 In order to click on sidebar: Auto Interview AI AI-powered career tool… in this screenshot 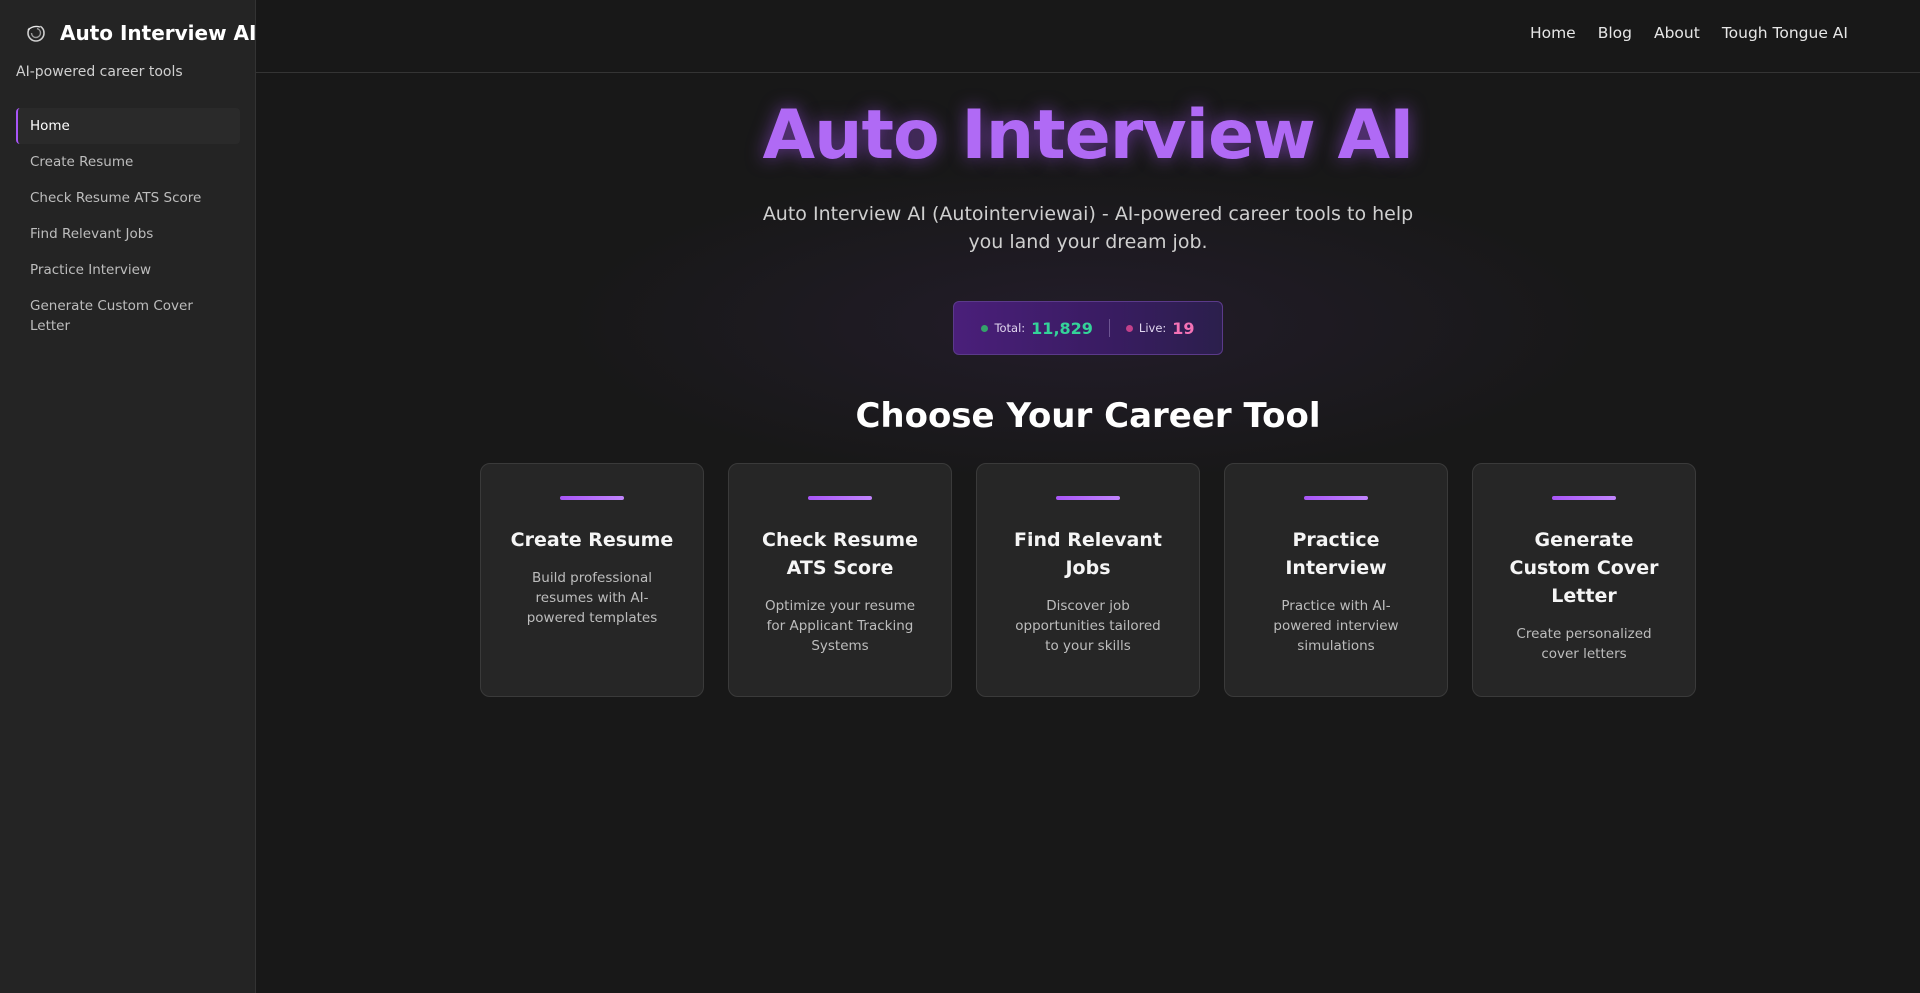, I will do `click(128, 496)`.